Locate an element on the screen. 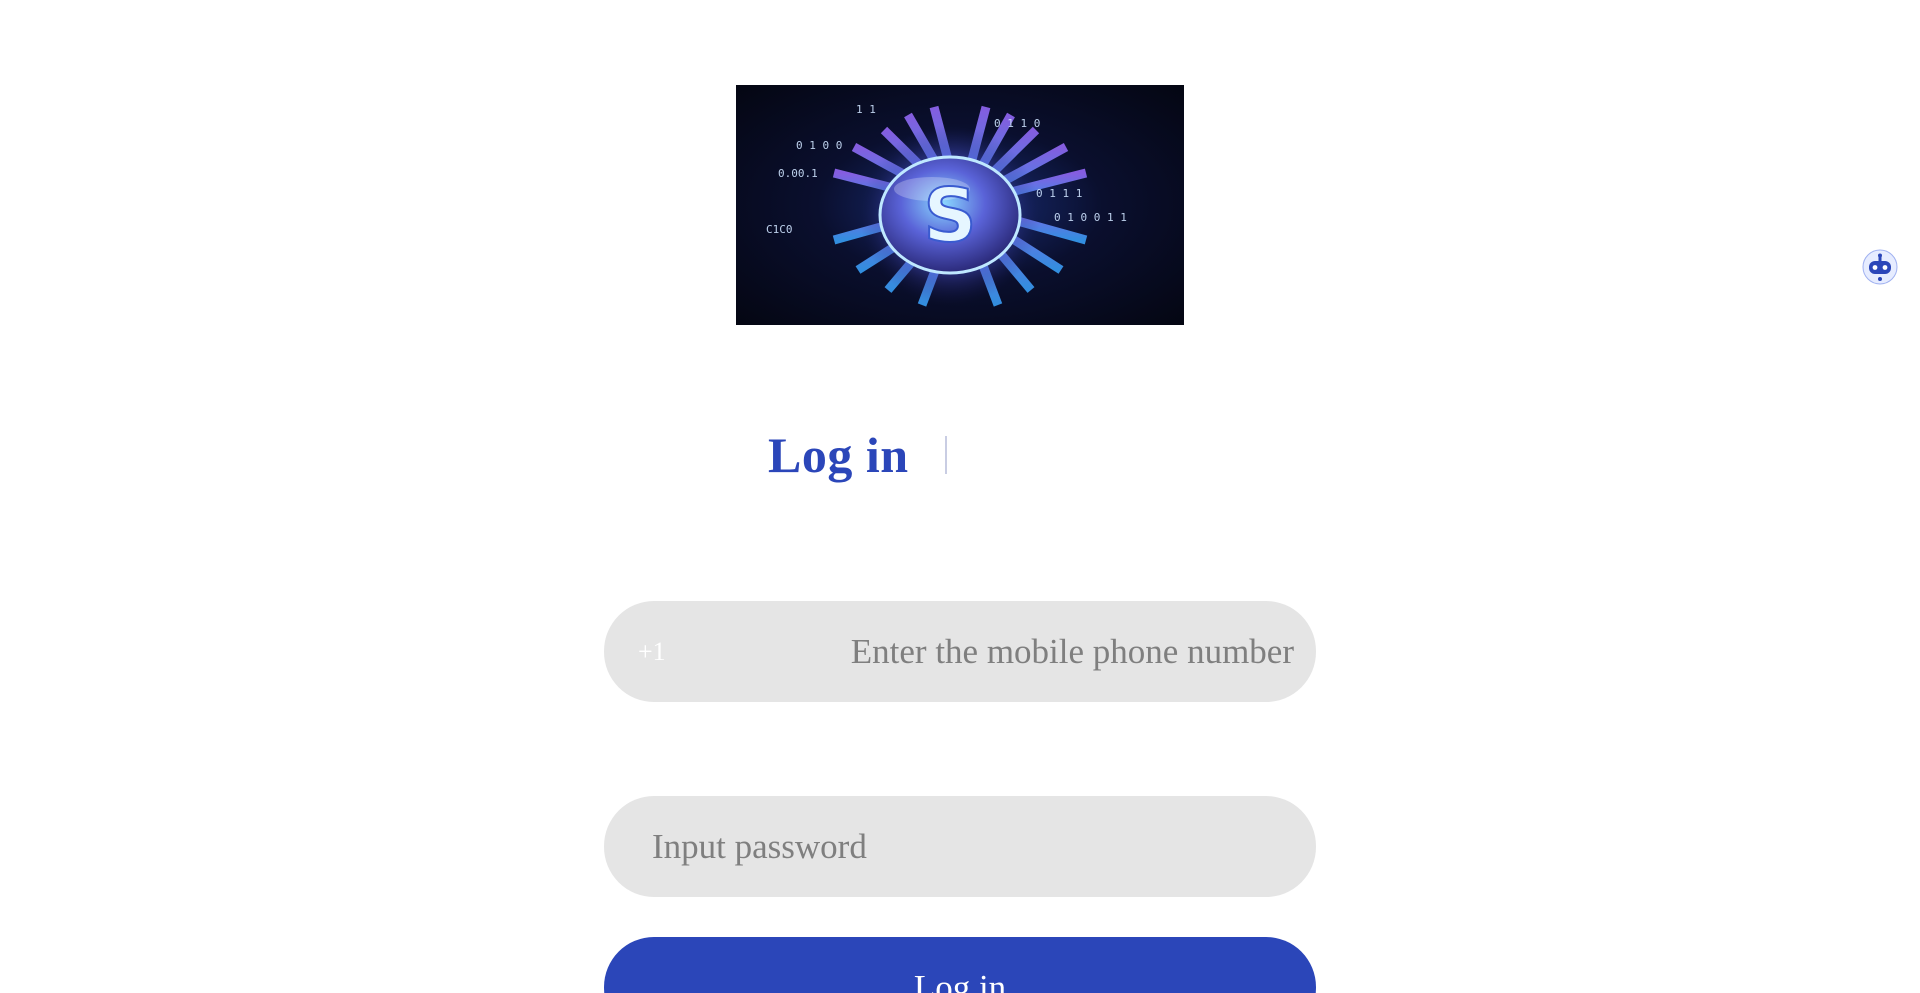 The height and width of the screenshot is (993, 1920). password-field is located at coordinates (960, 846).